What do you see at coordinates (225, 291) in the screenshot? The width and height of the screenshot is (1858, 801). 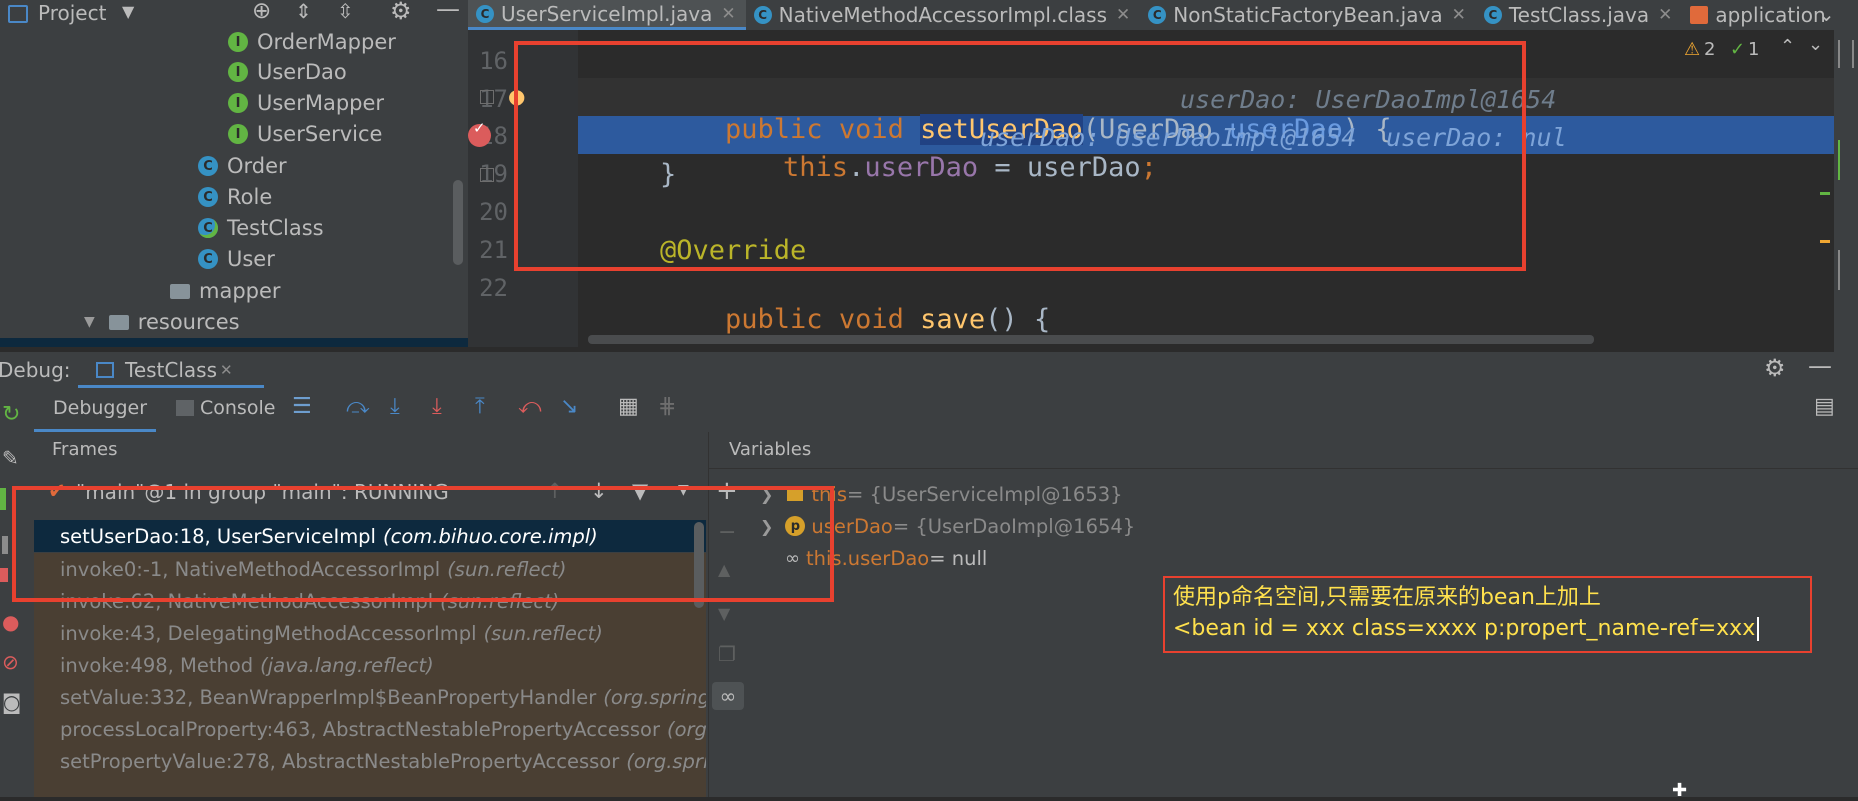 I see `tree-item-mapper: mapper` at bounding box center [225, 291].